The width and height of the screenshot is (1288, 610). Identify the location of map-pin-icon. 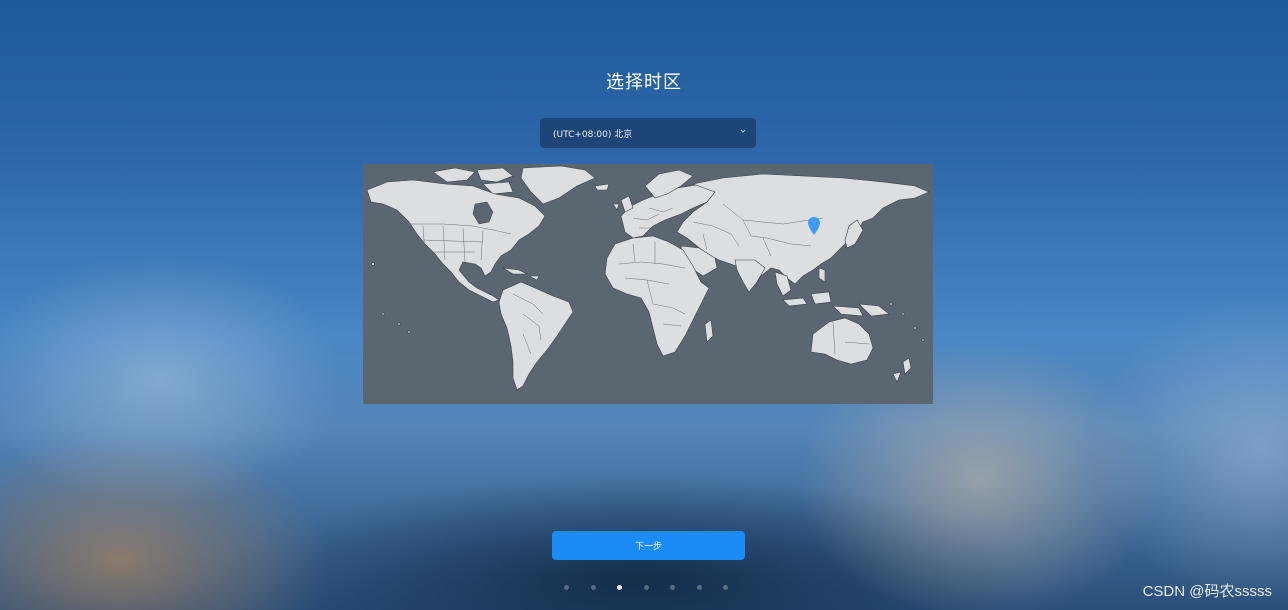
(814, 226).